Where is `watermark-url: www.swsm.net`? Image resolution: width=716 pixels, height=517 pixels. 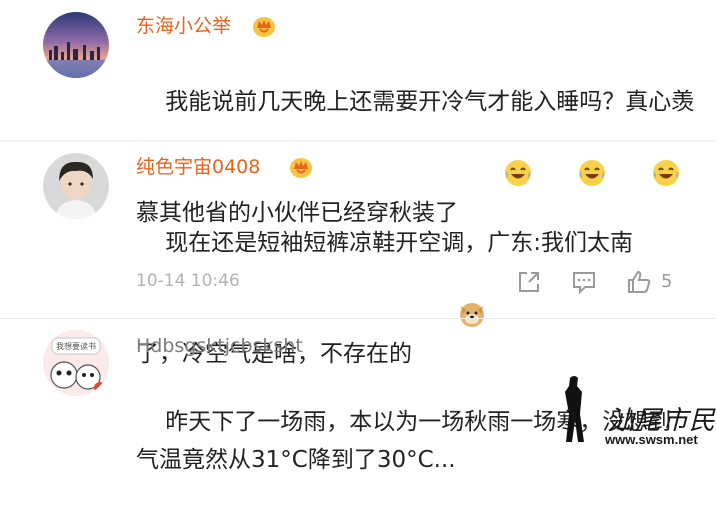
watermark-url: www.swsm.net is located at coordinates (651, 439).